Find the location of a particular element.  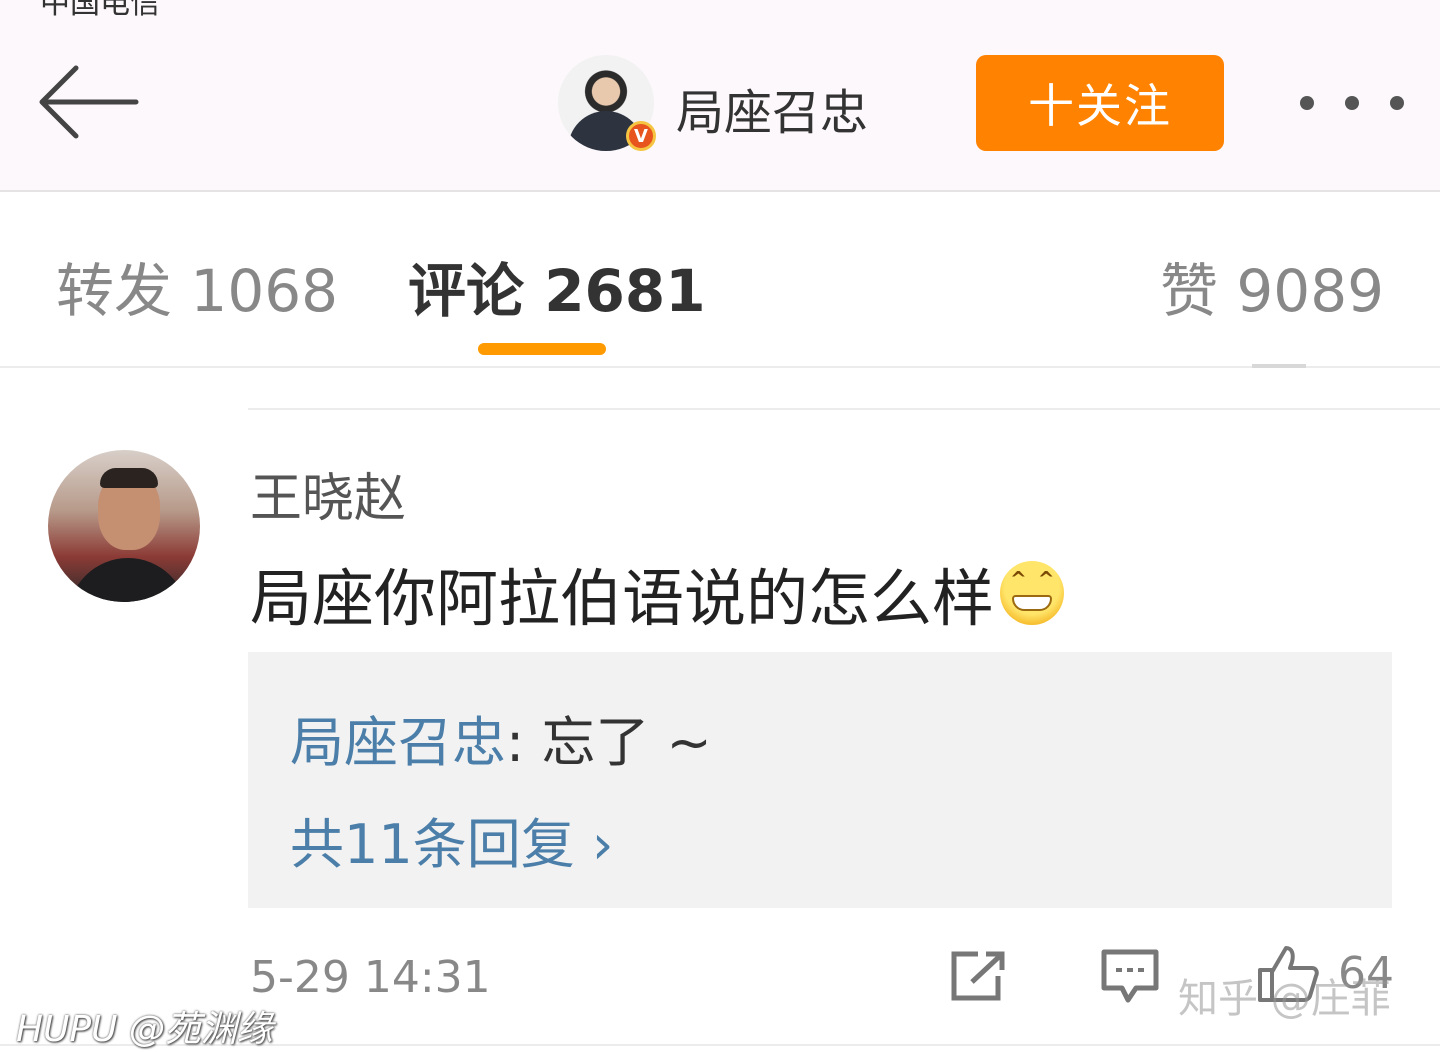

back-arrow-icon is located at coordinates (88, 102).